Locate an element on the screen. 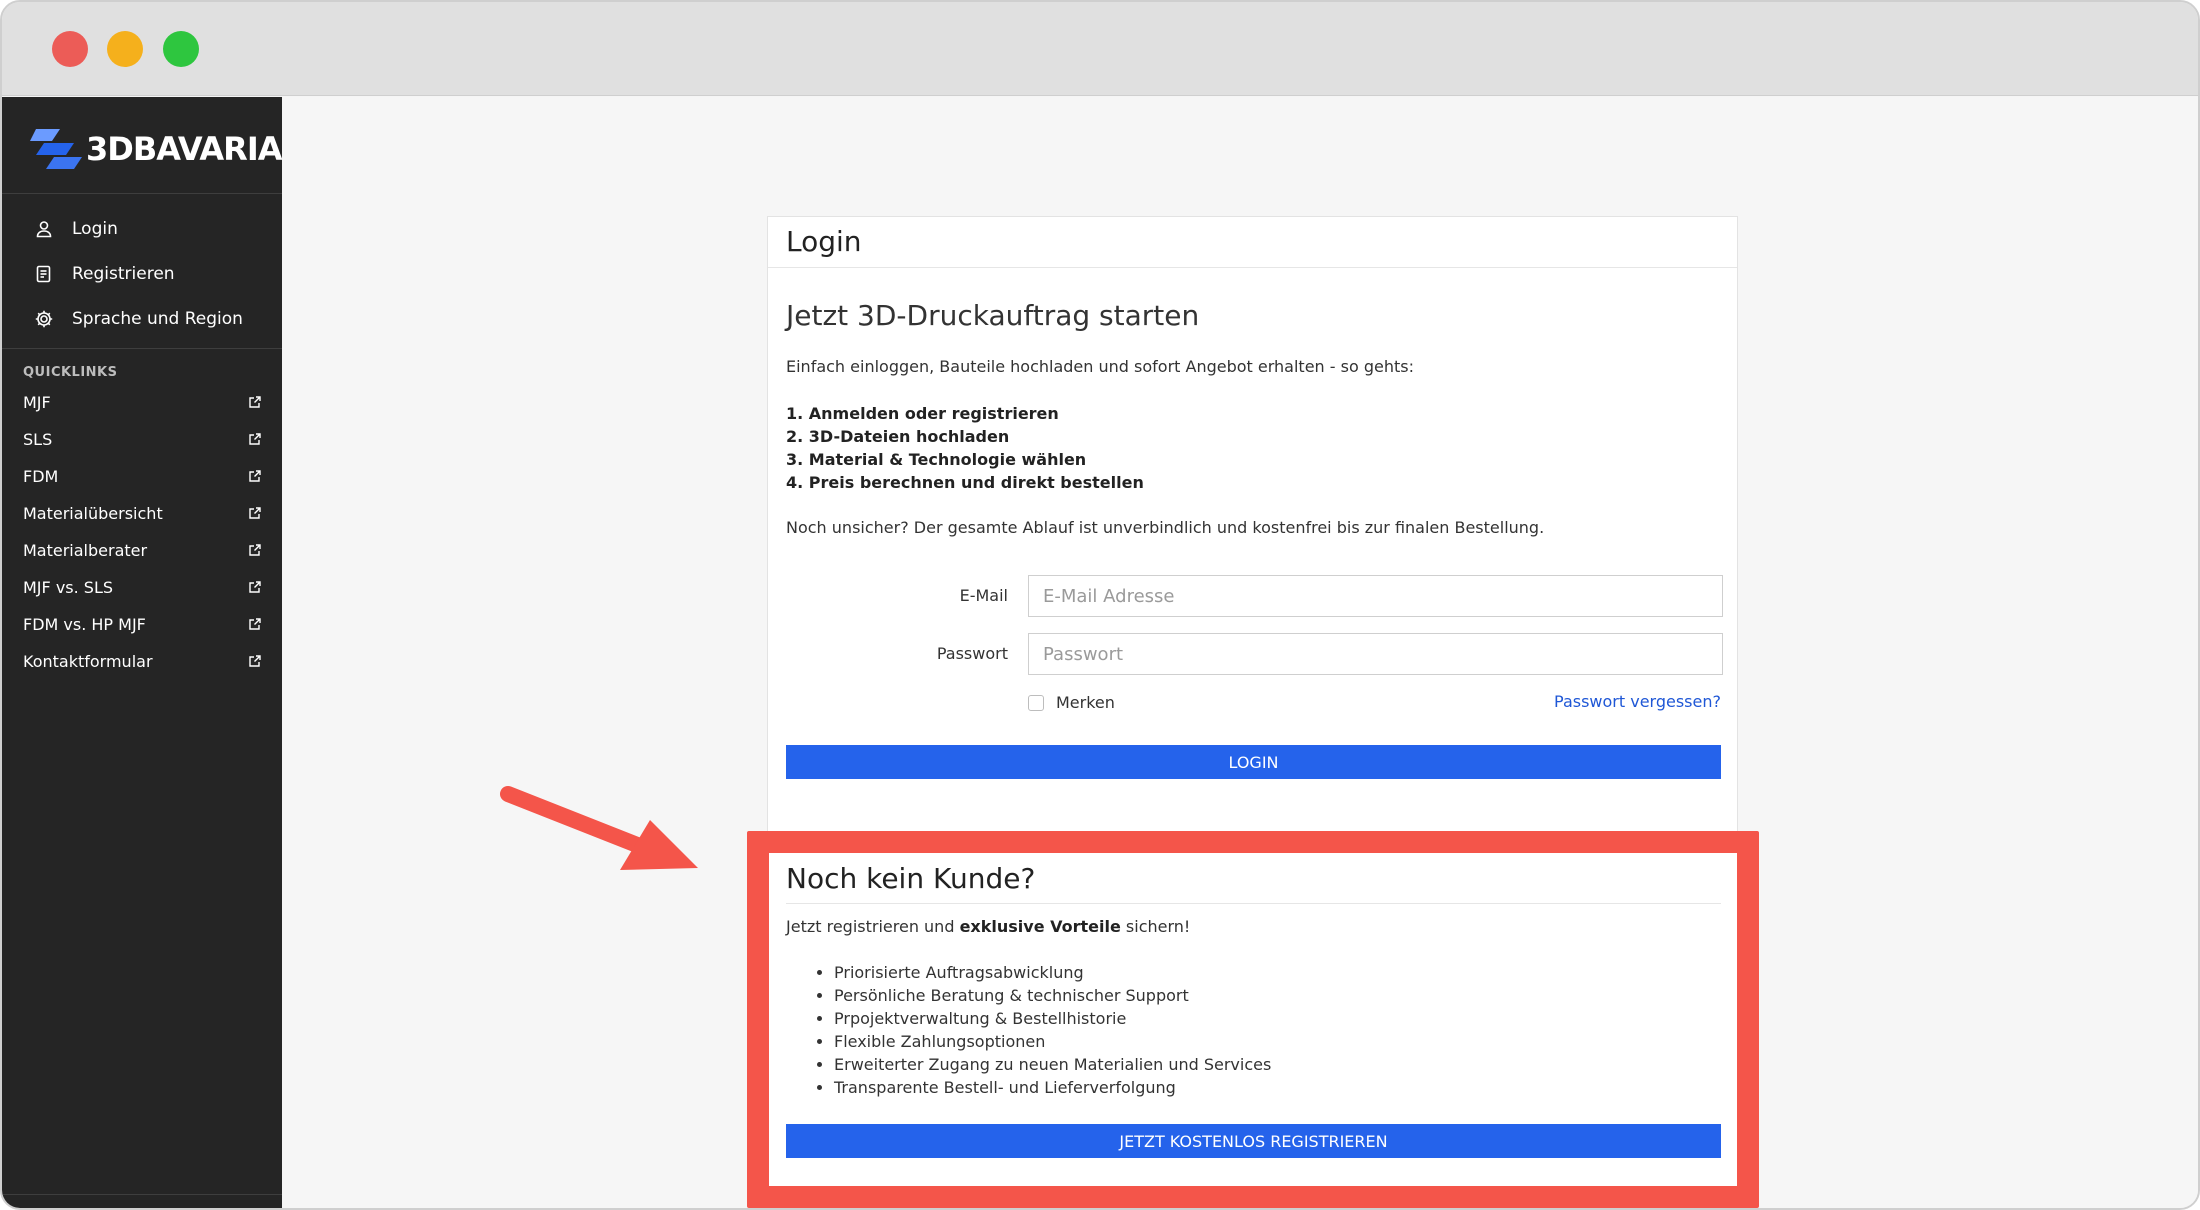 The image size is (2200, 1210). benefit-item: Priorisierte Auftragsabwicklung is located at coordinates (1052, 972).